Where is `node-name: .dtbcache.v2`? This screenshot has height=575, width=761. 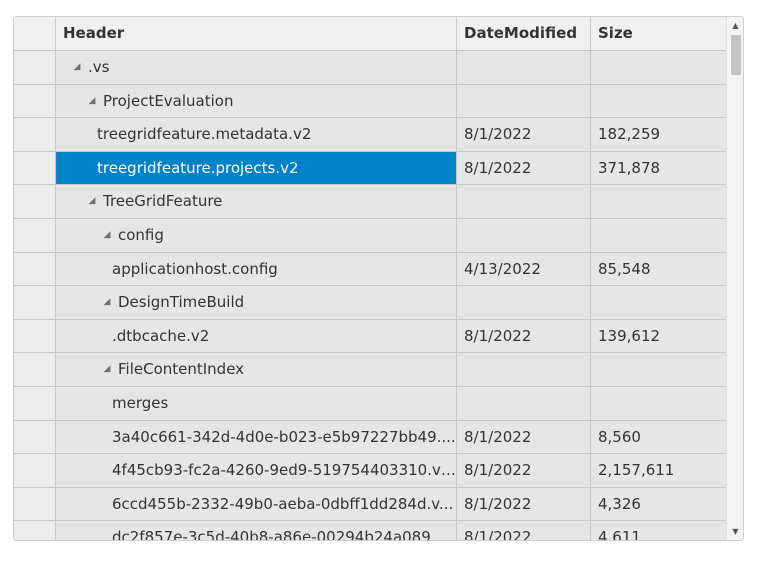 node-name: .dtbcache.v2 is located at coordinates (161, 335).